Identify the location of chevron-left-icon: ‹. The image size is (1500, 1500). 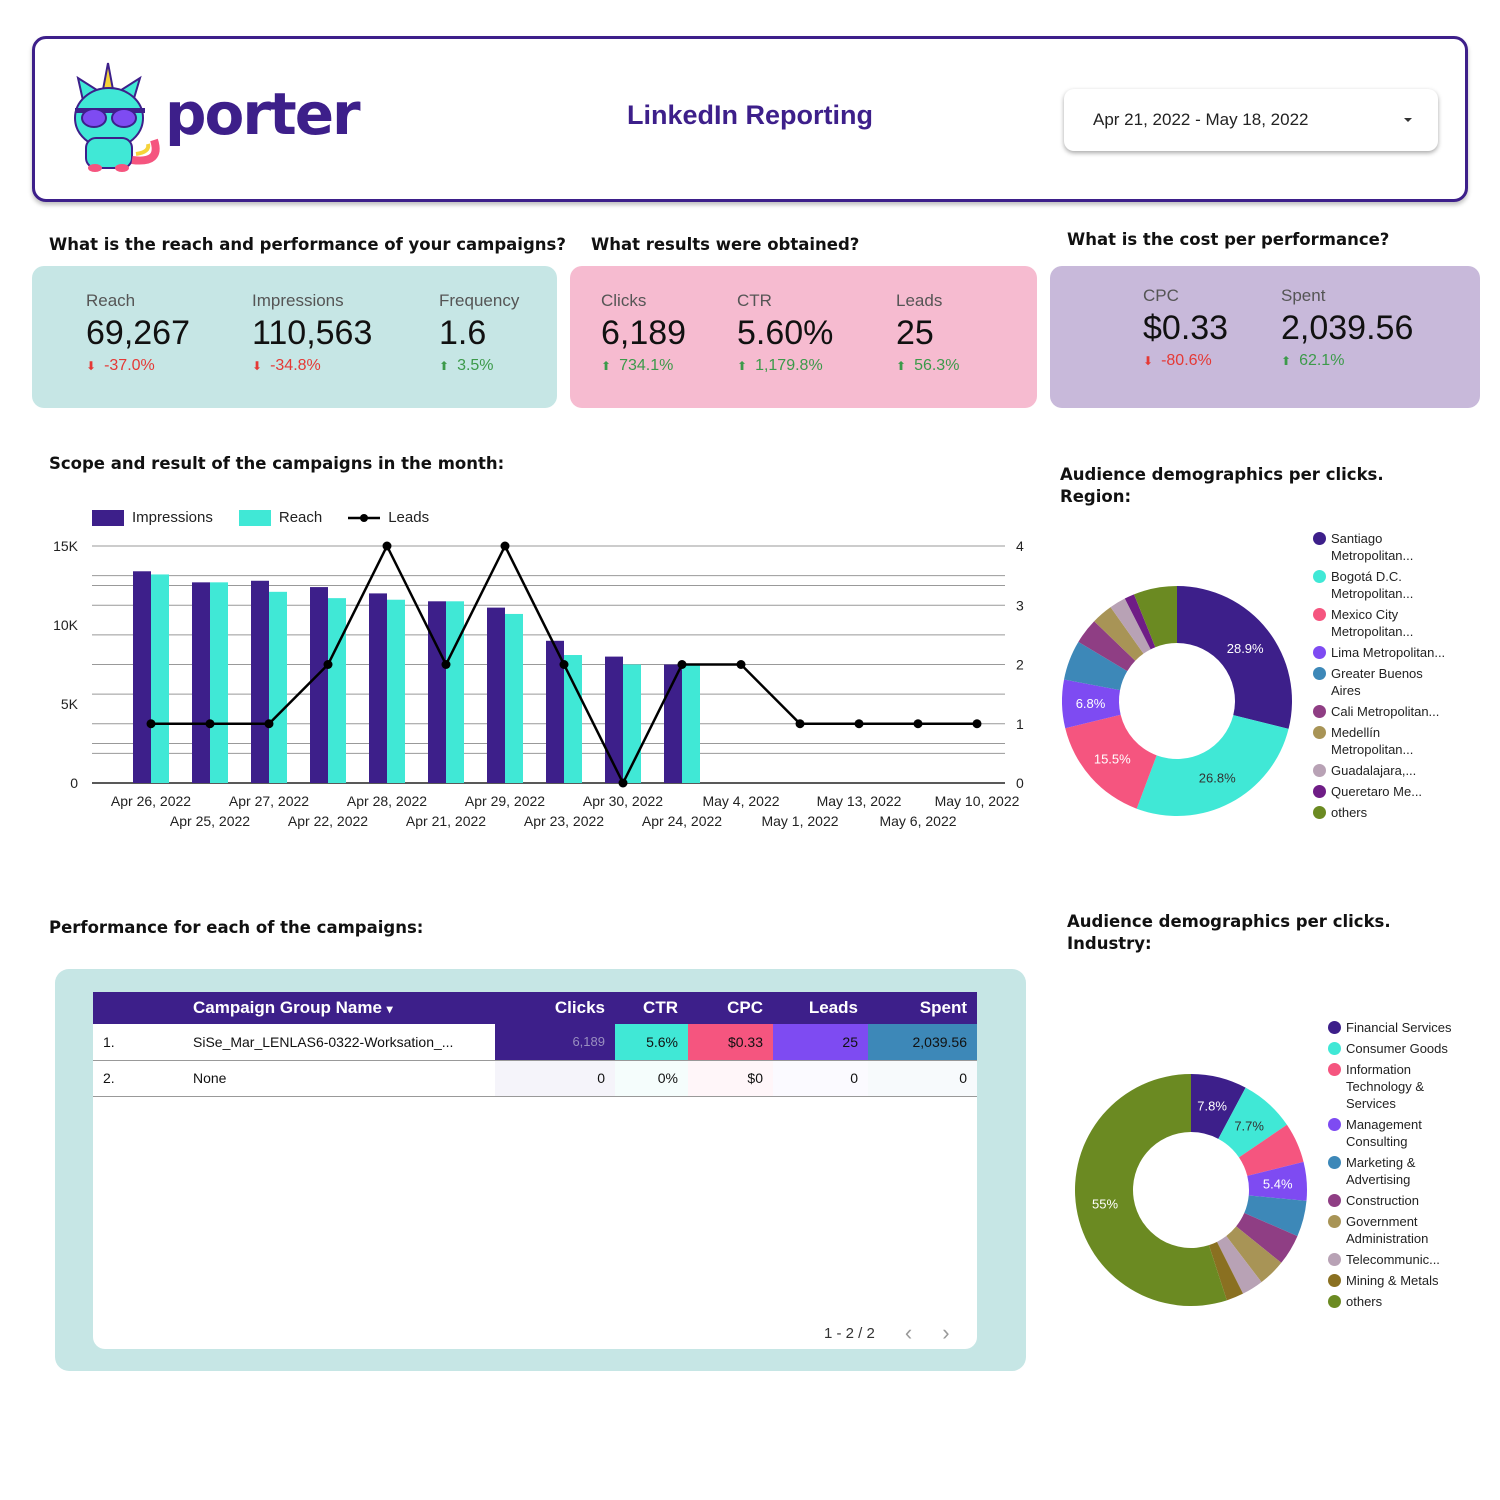
(908, 1333).